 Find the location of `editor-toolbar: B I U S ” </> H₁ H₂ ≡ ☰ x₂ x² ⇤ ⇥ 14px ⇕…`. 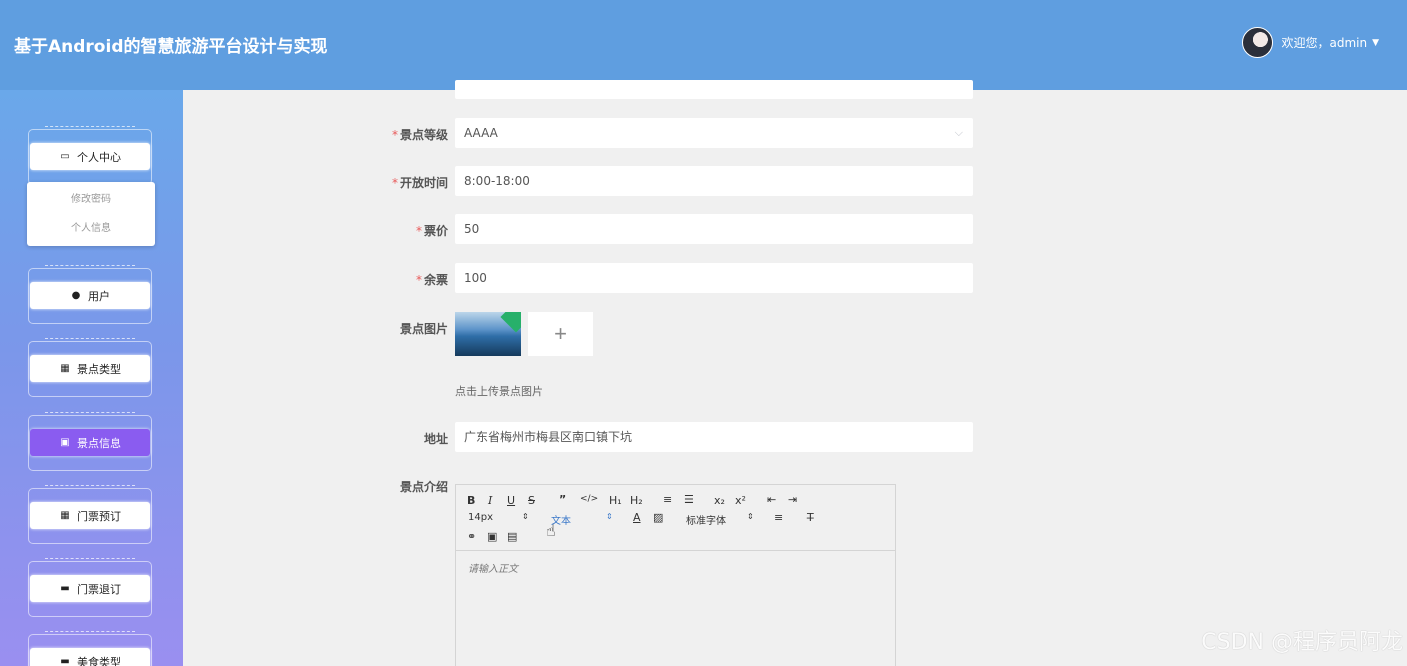

editor-toolbar: B I U S ” </> H₁ H₂ ≡ ☰ x₂ x² ⇤ ⇥ 14px ⇕… is located at coordinates (675, 518).